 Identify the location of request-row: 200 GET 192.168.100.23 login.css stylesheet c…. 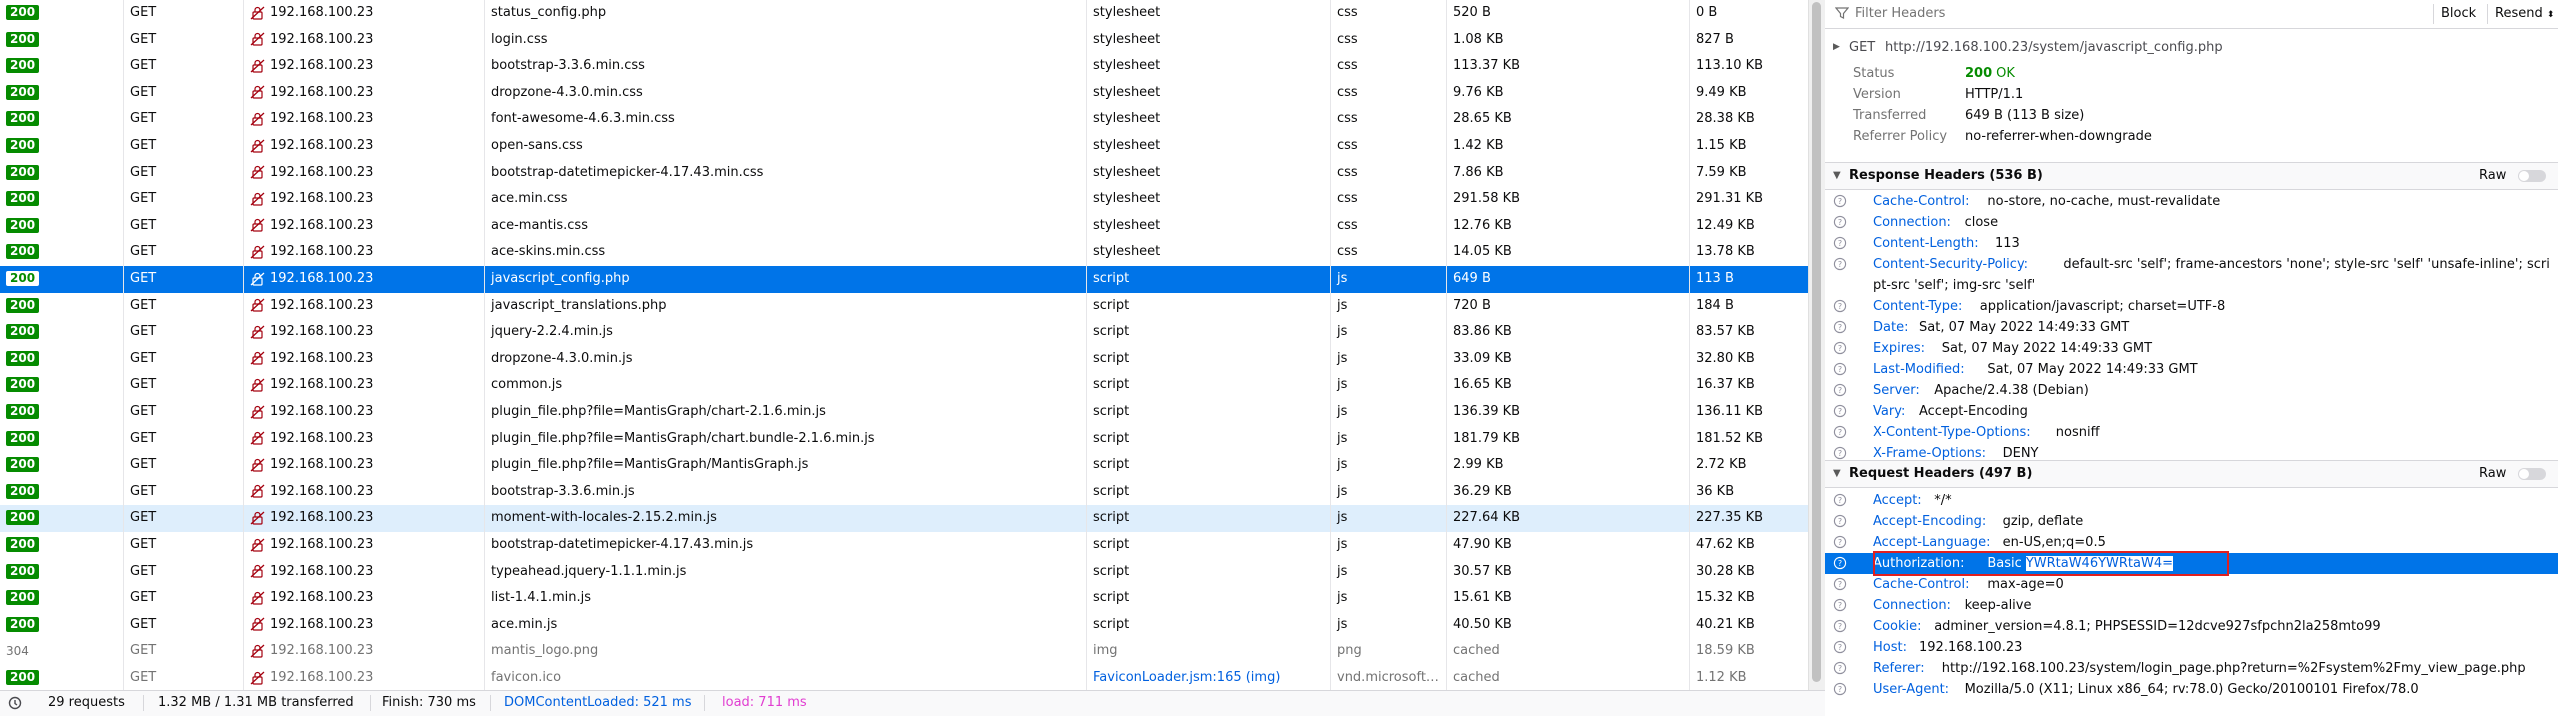
(904, 40).